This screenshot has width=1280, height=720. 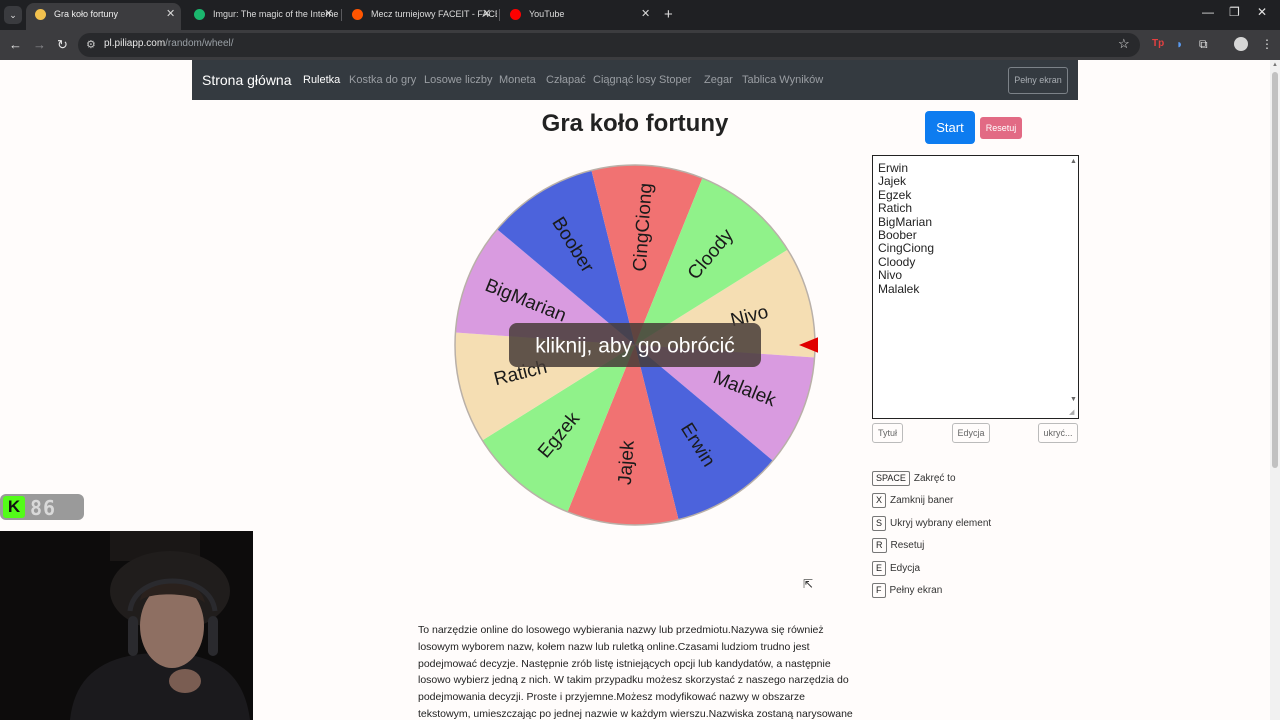 What do you see at coordinates (91, 44) in the screenshot?
I see `site-settings-icon: ⚙` at bounding box center [91, 44].